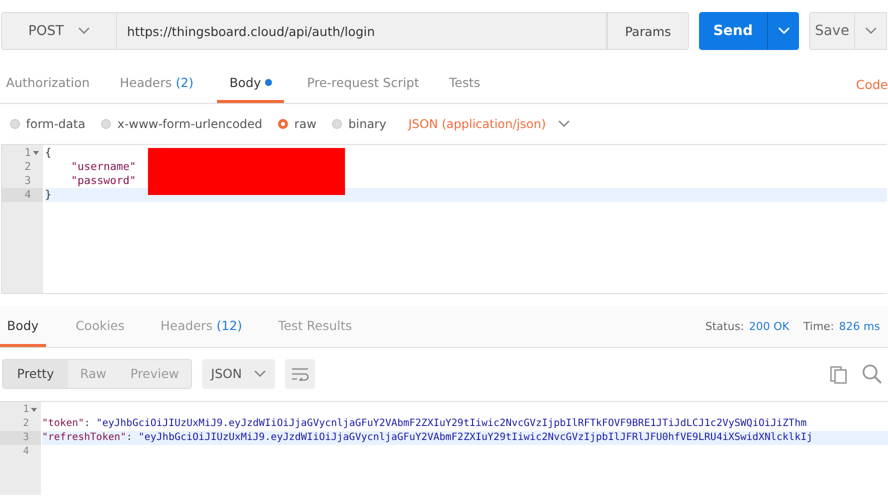 Image resolution: width=888 pixels, height=498 pixels. Describe the element at coordinates (451, 423) in the screenshot. I see `json-string: "eyJhbGciOiJIUzUxMiJ9.eyJzdWIiOiJjaGVycnljaGFuY2VAbmF2ZXIuY29tIiwic2NvcGVzIjpbIlRFTkFOVF9BRE1JTiJdLCJ1c2VySWQiOiJiZThm` at that location.